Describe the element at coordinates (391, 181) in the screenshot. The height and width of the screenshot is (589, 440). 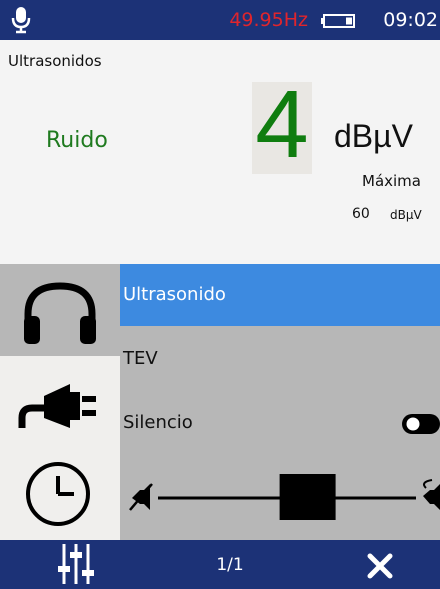
I see `max-label: Máxima` at that location.